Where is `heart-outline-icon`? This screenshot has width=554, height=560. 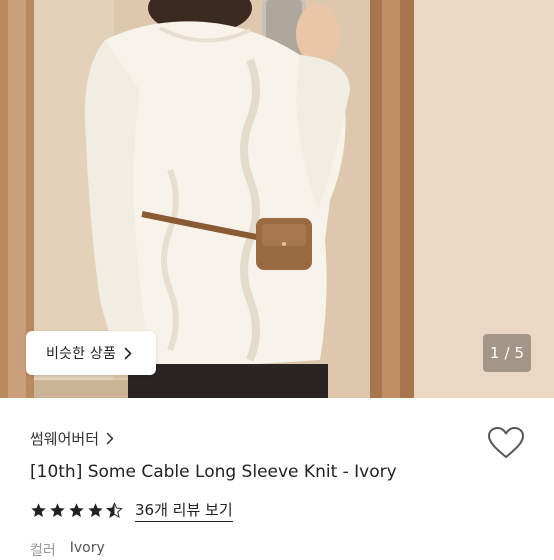
heart-outline-icon is located at coordinates (506, 443).